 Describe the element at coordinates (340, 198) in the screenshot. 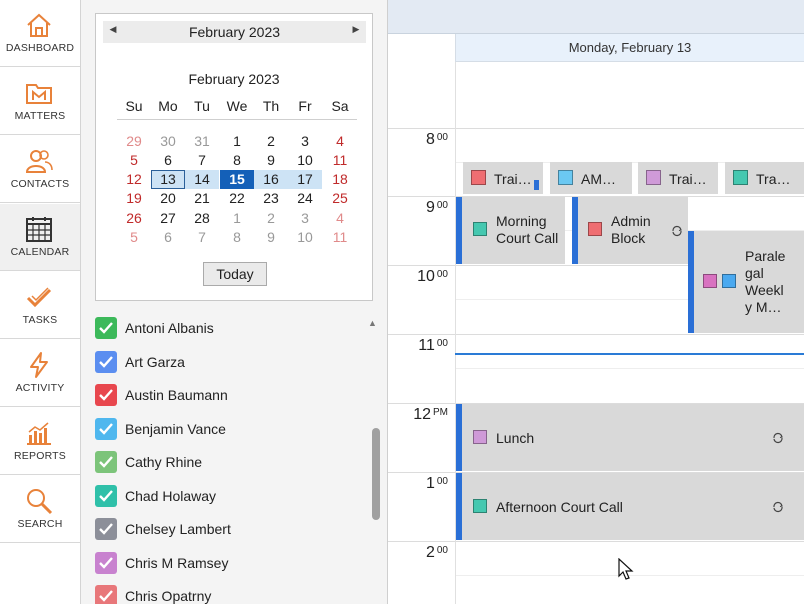

I see `calendar-day: 25` at that location.